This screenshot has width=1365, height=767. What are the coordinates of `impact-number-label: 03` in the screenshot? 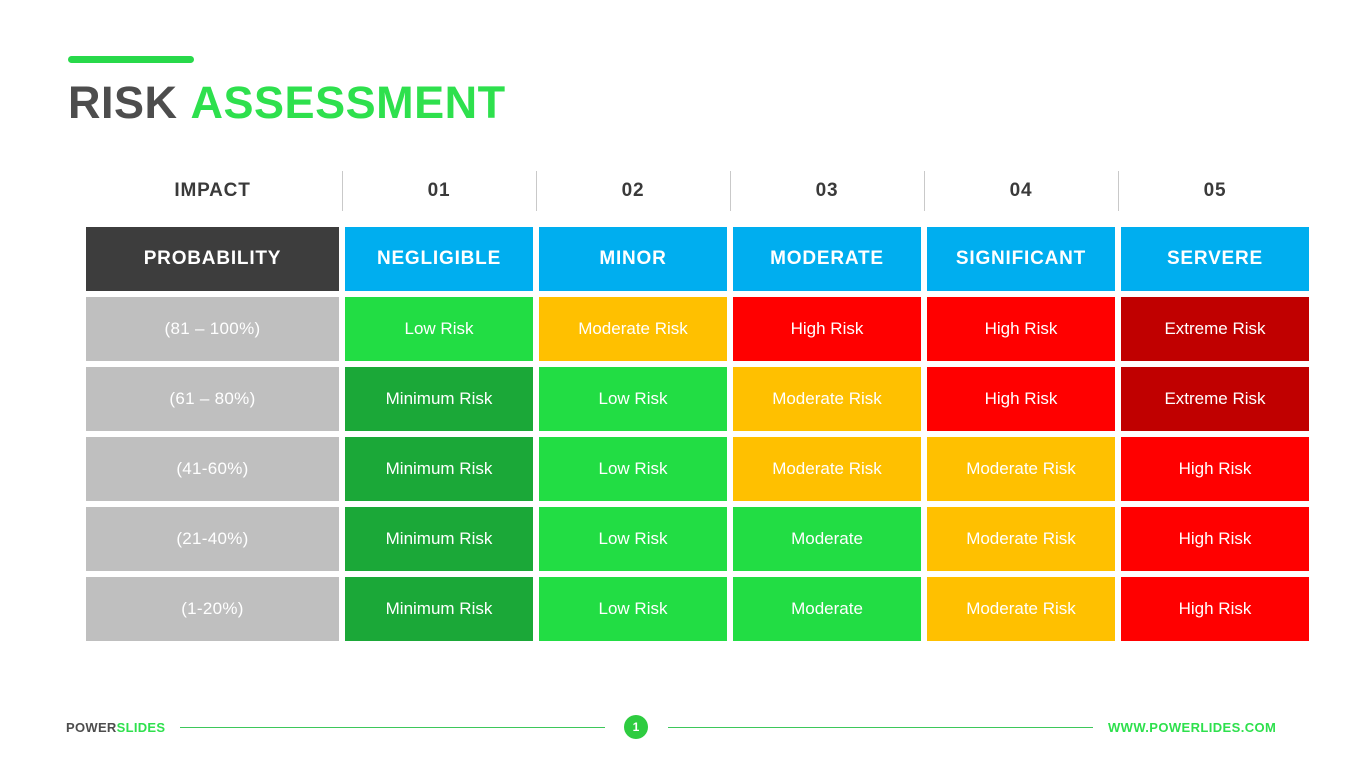 It's located at (827, 190).